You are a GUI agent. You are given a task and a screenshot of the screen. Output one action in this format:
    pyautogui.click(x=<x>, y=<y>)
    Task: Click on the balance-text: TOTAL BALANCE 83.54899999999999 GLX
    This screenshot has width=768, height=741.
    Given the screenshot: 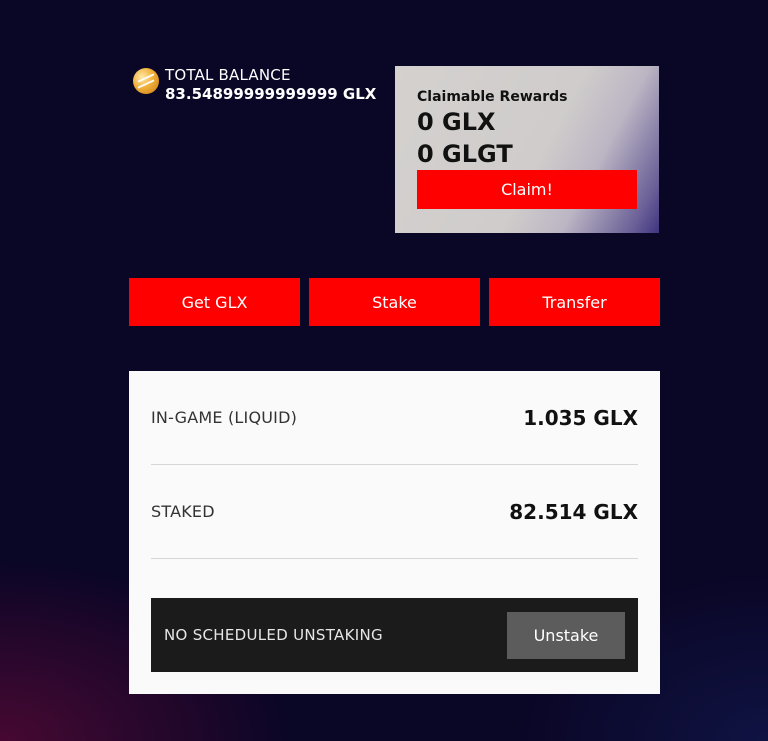 What is the action you would take?
    pyautogui.click(x=270, y=85)
    